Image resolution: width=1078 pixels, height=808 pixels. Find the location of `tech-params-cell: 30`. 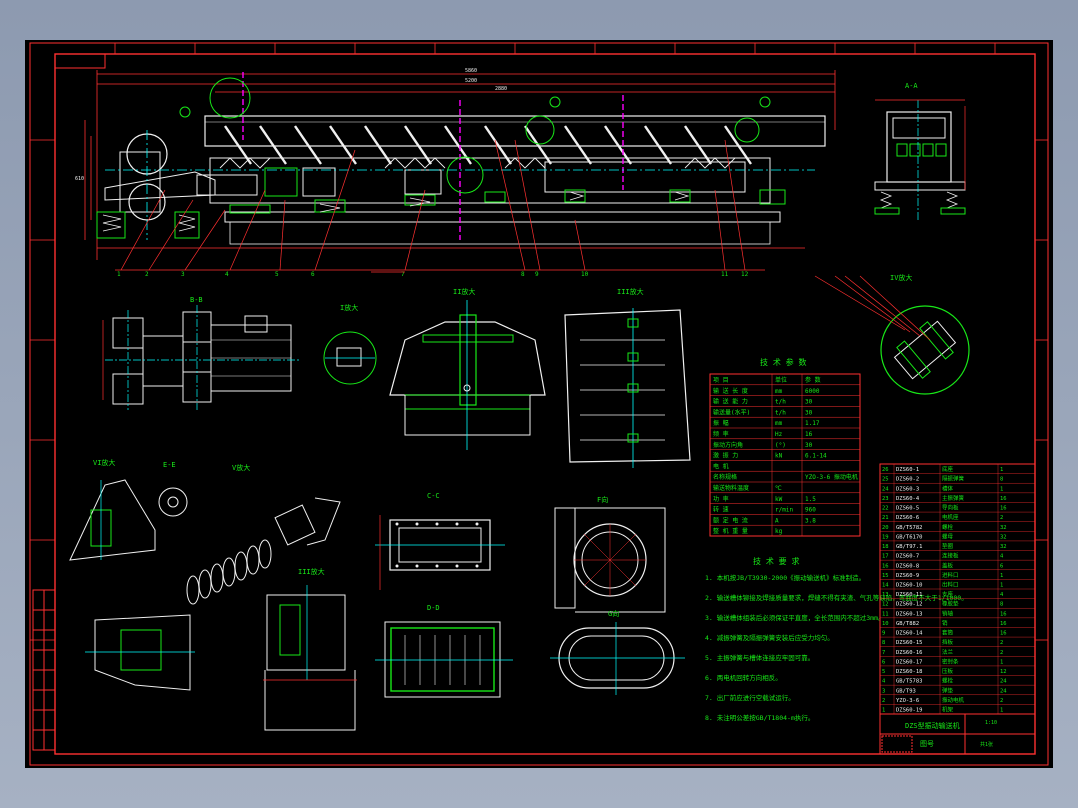

tech-params-cell: 30 is located at coordinates (809, 412).